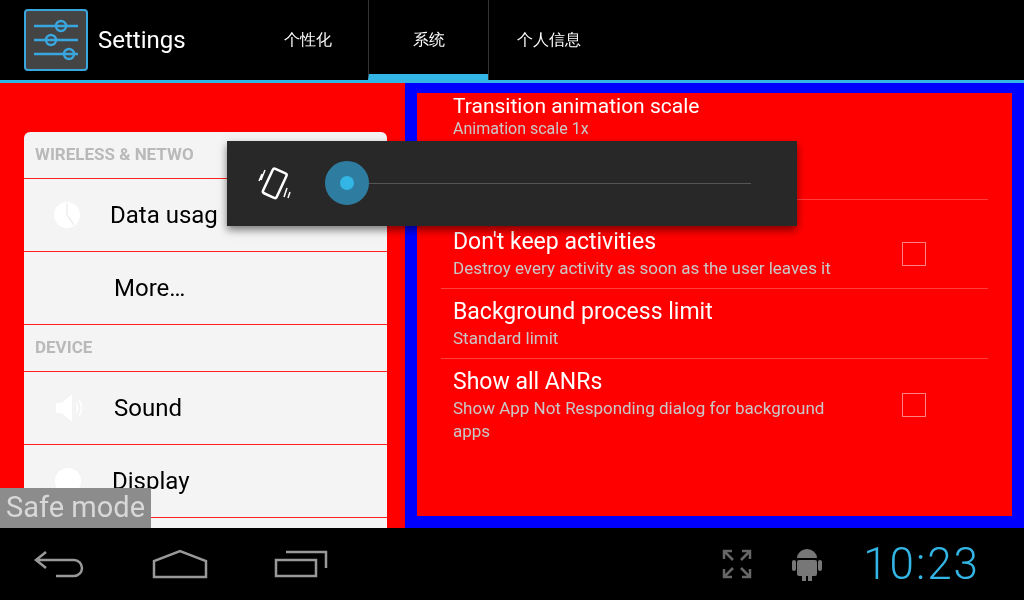 The image size is (1024, 600). What do you see at coordinates (506, 338) in the screenshot?
I see `setting-summary: Standard limit` at bounding box center [506, 338].